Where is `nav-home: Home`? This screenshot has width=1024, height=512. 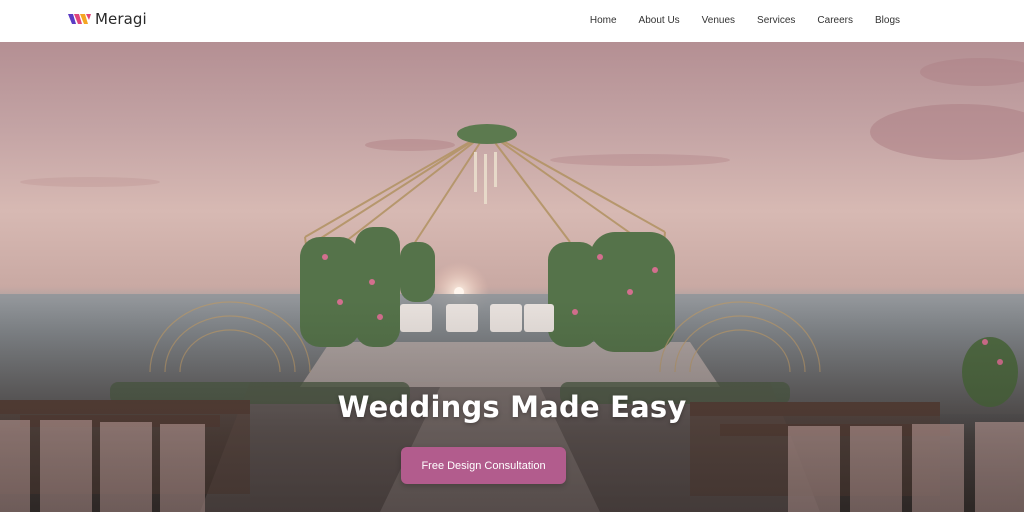
nav-home: Home is located at coordinates (603, 21).